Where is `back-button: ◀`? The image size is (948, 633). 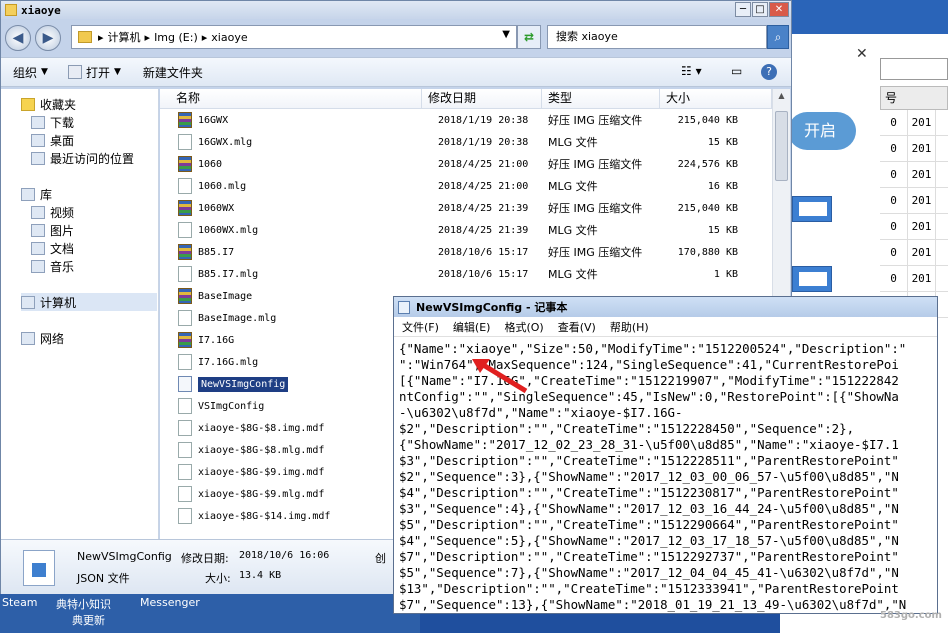 back-button: ◀ is located at coordinates (18, 38).